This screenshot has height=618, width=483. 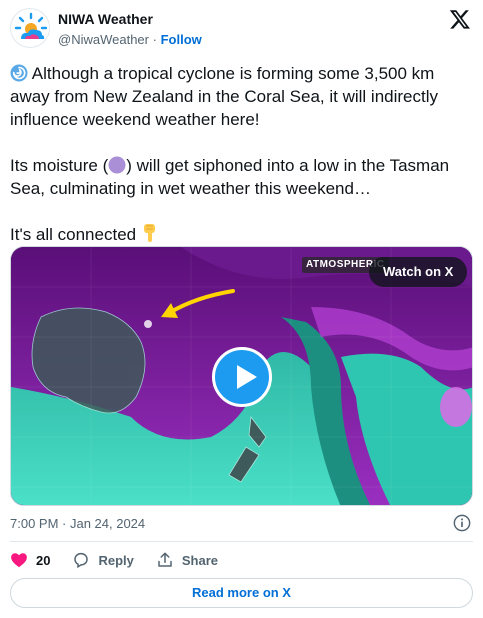 I want to click on cyclone-emoji-icon, so click(x=19, y=73).